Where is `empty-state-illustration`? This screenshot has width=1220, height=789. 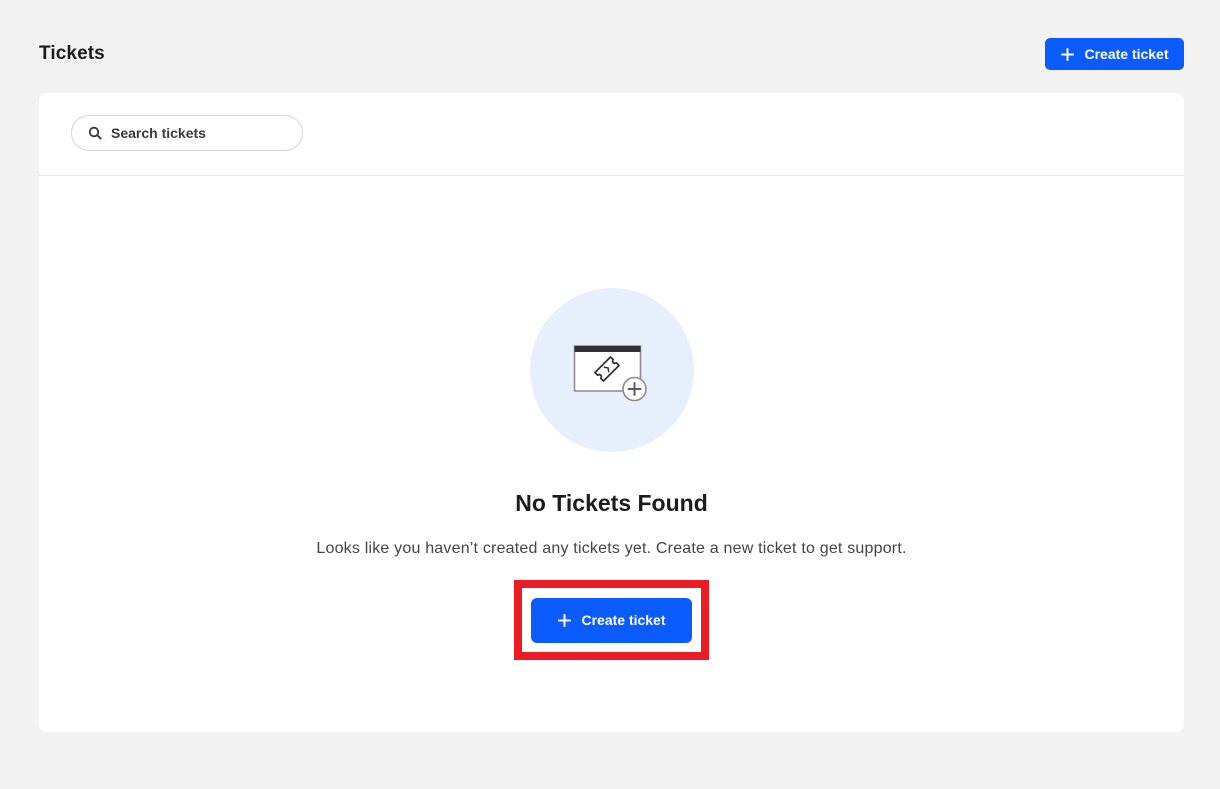
empty-state-illustration is located at coordinates (611, 370).